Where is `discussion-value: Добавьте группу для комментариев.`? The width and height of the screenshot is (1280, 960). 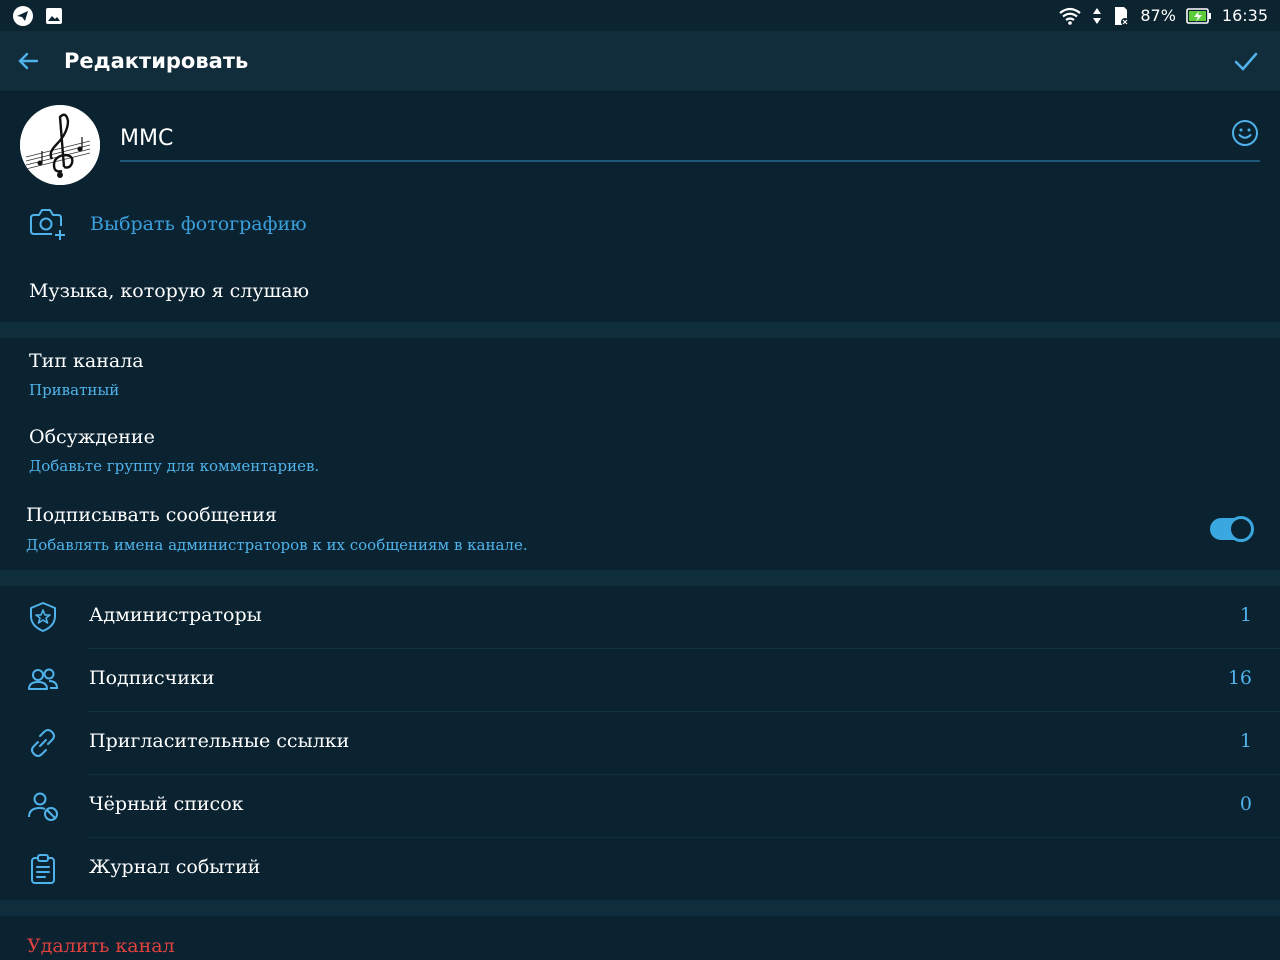 discussion-value: Добавьте группу для комментариев. is located at coordinates (174, 466).